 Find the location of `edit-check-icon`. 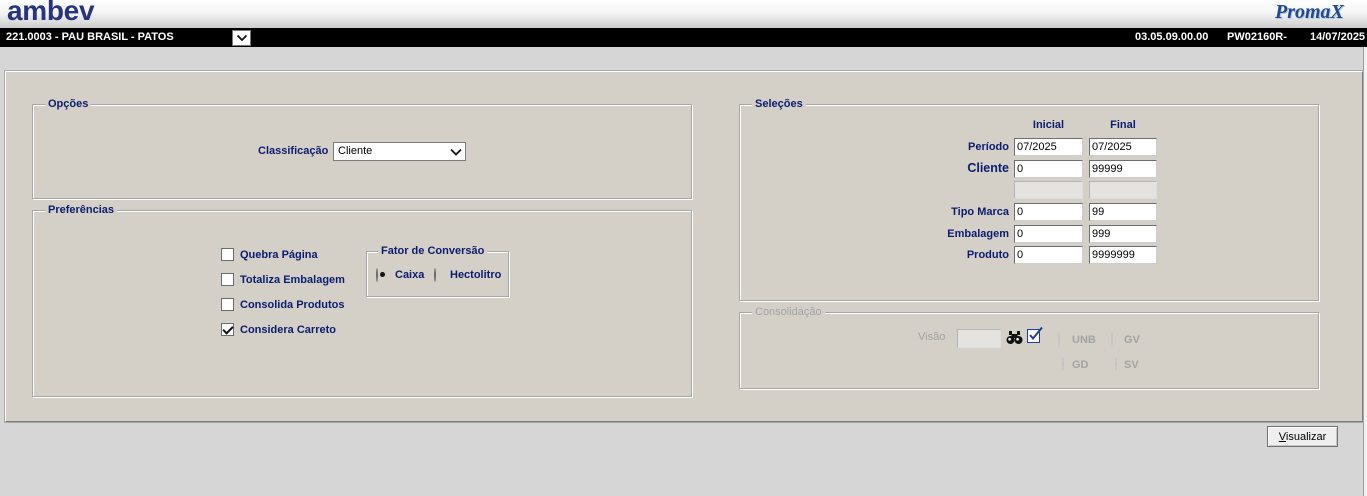

edit-check-icon is located at coordinates (1035, 335).